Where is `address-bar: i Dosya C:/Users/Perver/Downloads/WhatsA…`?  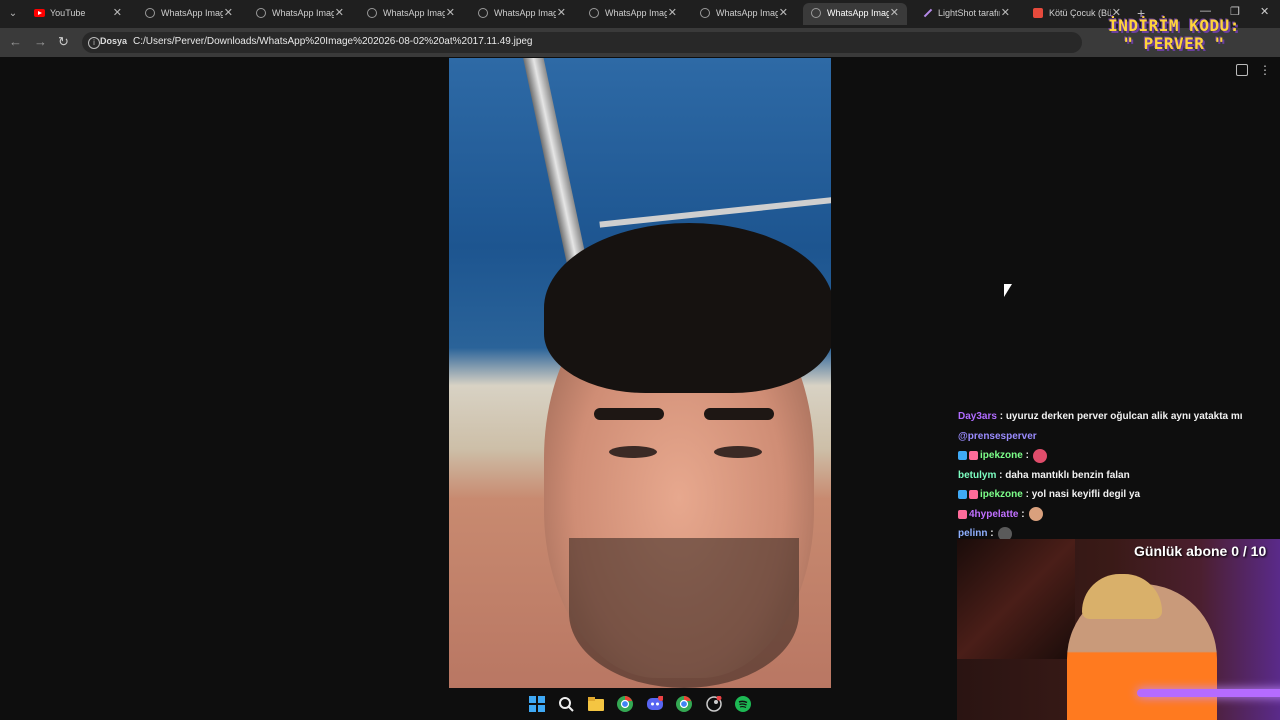
address-bar: i Dosya C:/Users/Perver/Downloads/WhatsA… is located at coordinates (582, 42).